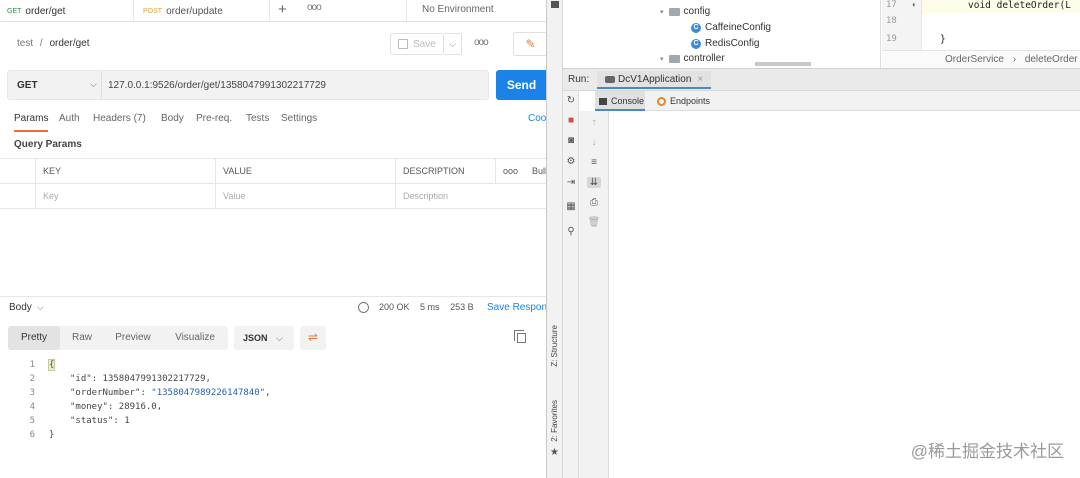 The image size is (1080, 478). Describe the element at coordinates (101, 85) in the screenshot. I see `url-divider` at that location.